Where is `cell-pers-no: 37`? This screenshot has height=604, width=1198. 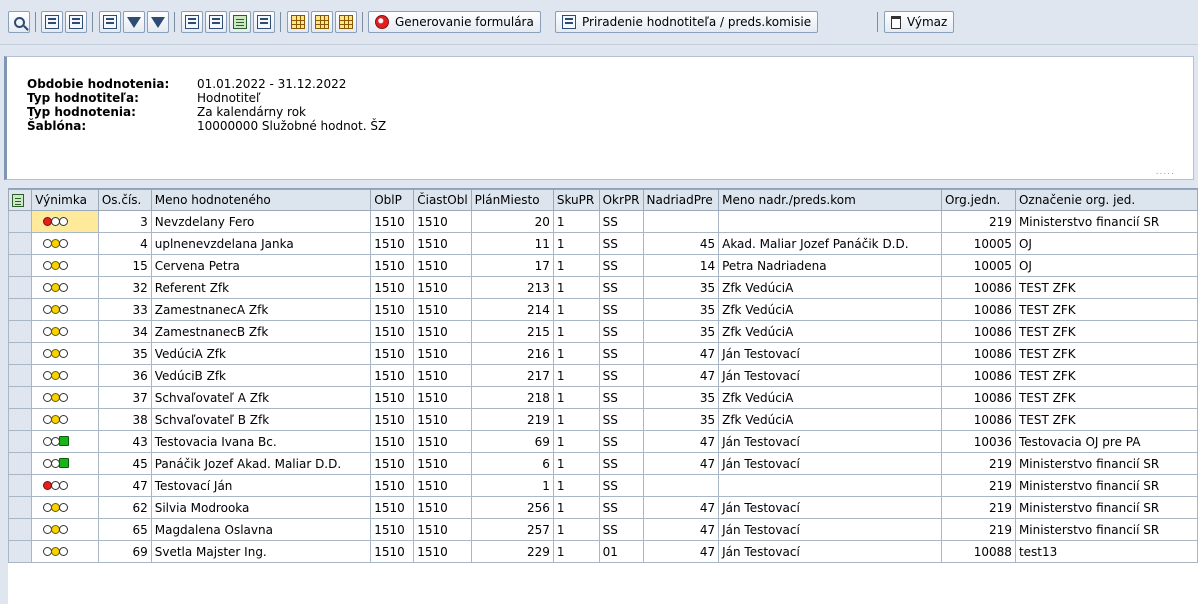
cell-pers-no: 37 is located at coordinates (124, 397).